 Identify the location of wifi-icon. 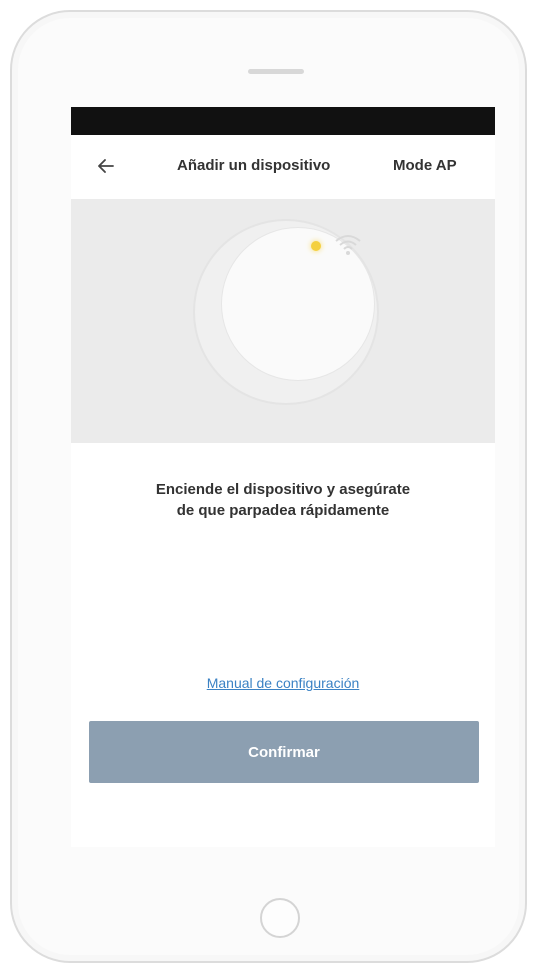
(348, 244).